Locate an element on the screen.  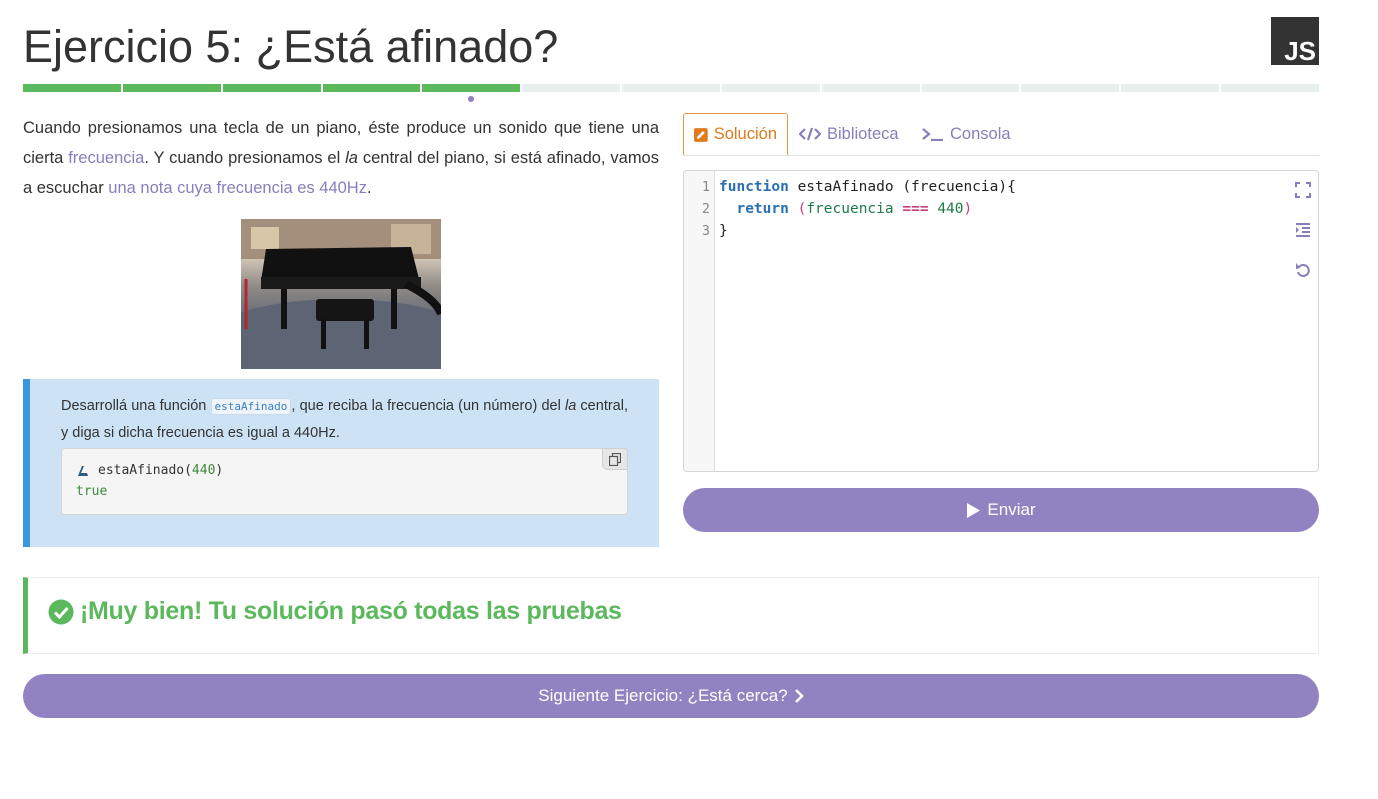
line-number: 1 is located at coordinates (705, 187).